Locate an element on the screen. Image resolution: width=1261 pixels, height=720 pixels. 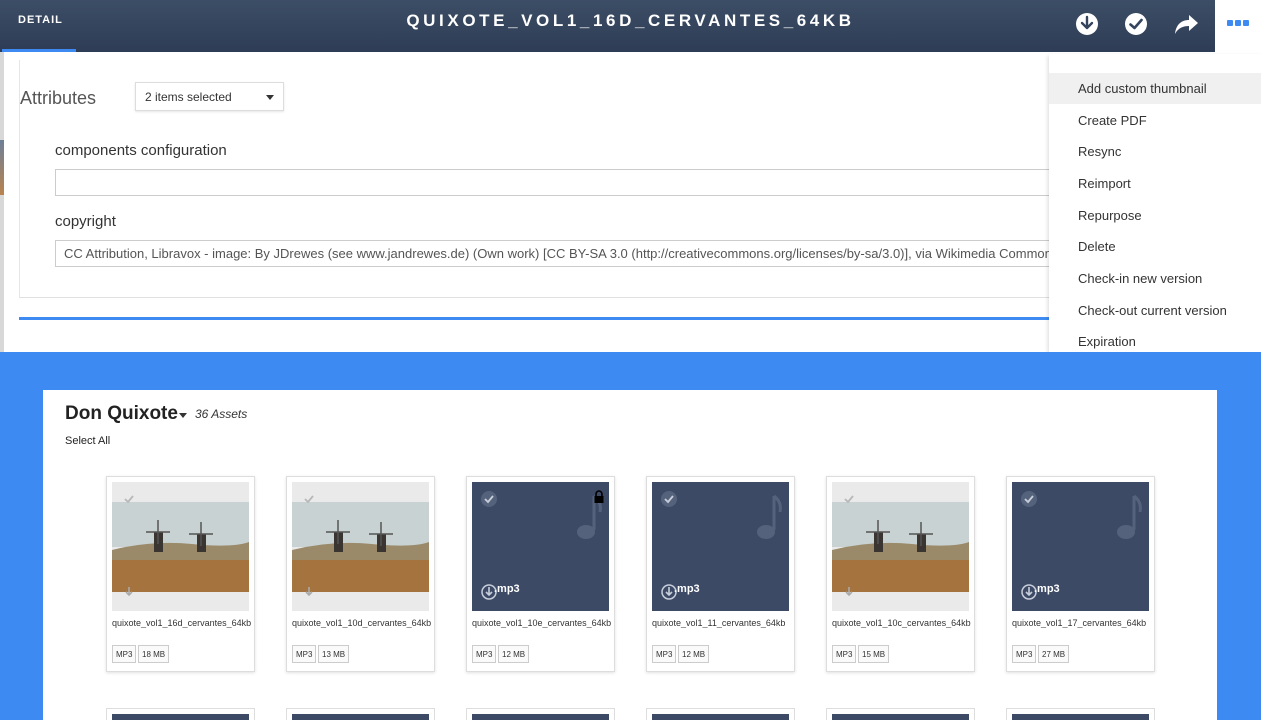
attributes-label: Attributes is located at coordinates (58, 98).